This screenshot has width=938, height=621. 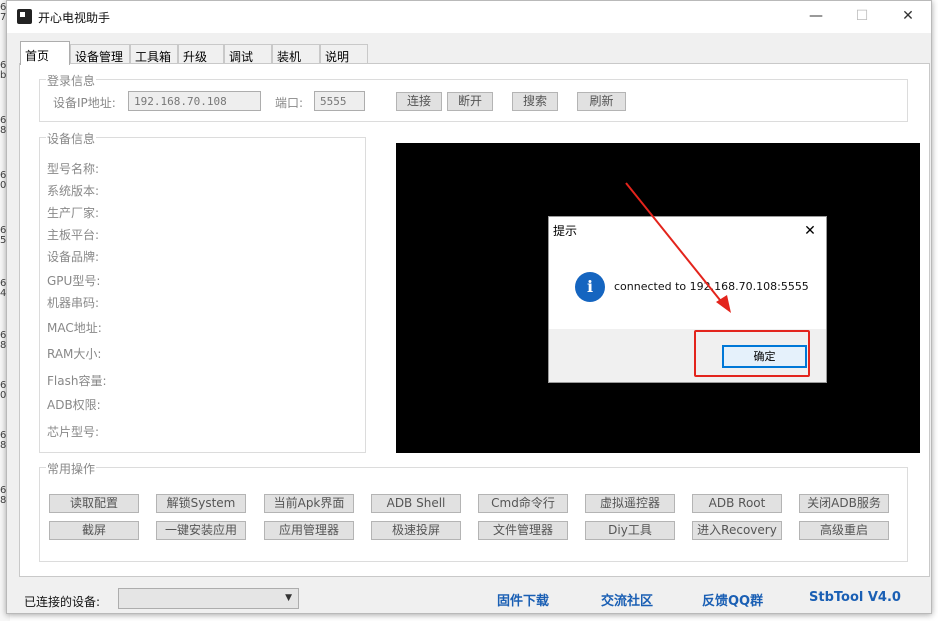 I want to click on op-advanced-reboot: 高级重启, so click(x=844, y=530).